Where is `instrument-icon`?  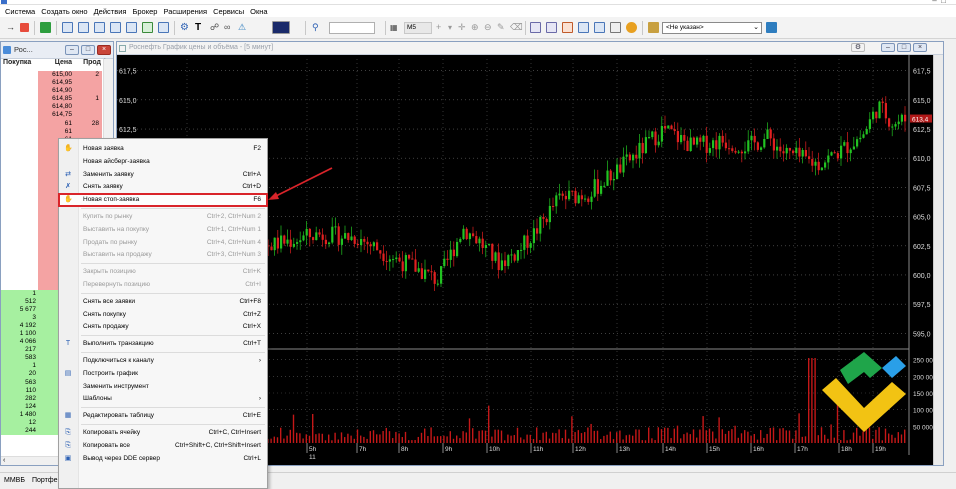
instrument-icon is located at coordinates (653, 27).